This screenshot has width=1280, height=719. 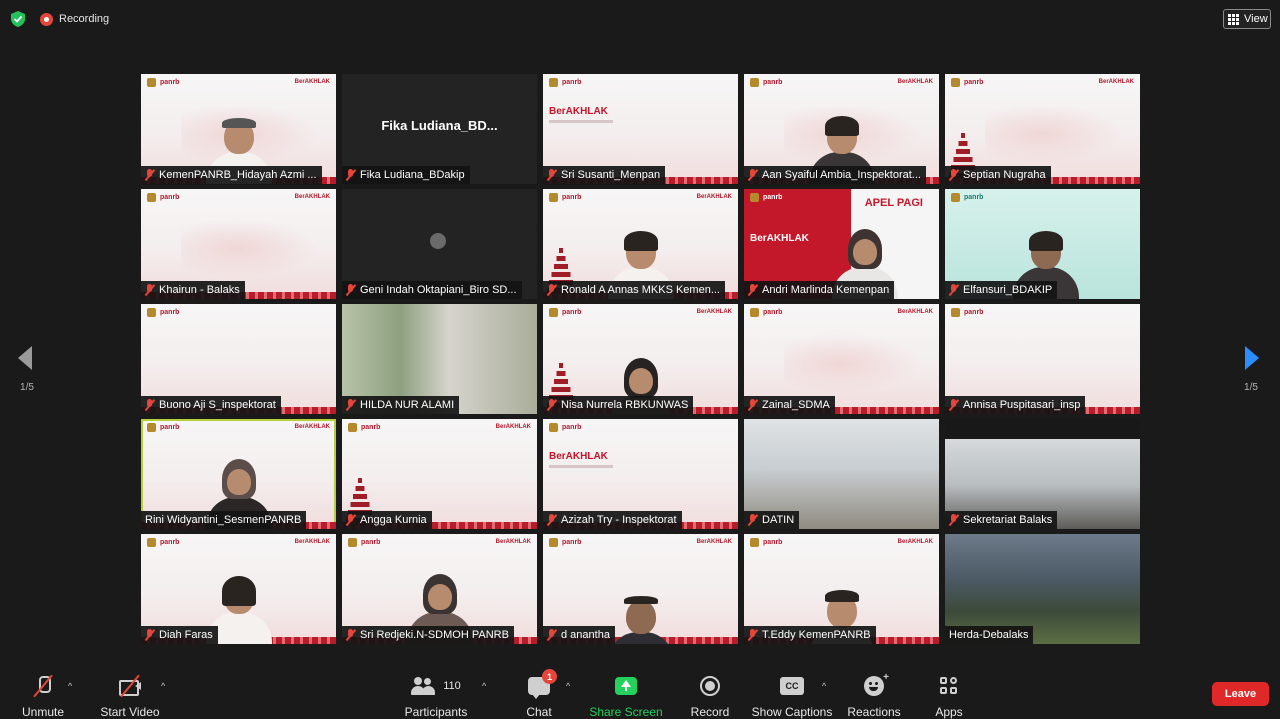 I want to click on participant-name-label: d anantha, so click(x=579, y=635).